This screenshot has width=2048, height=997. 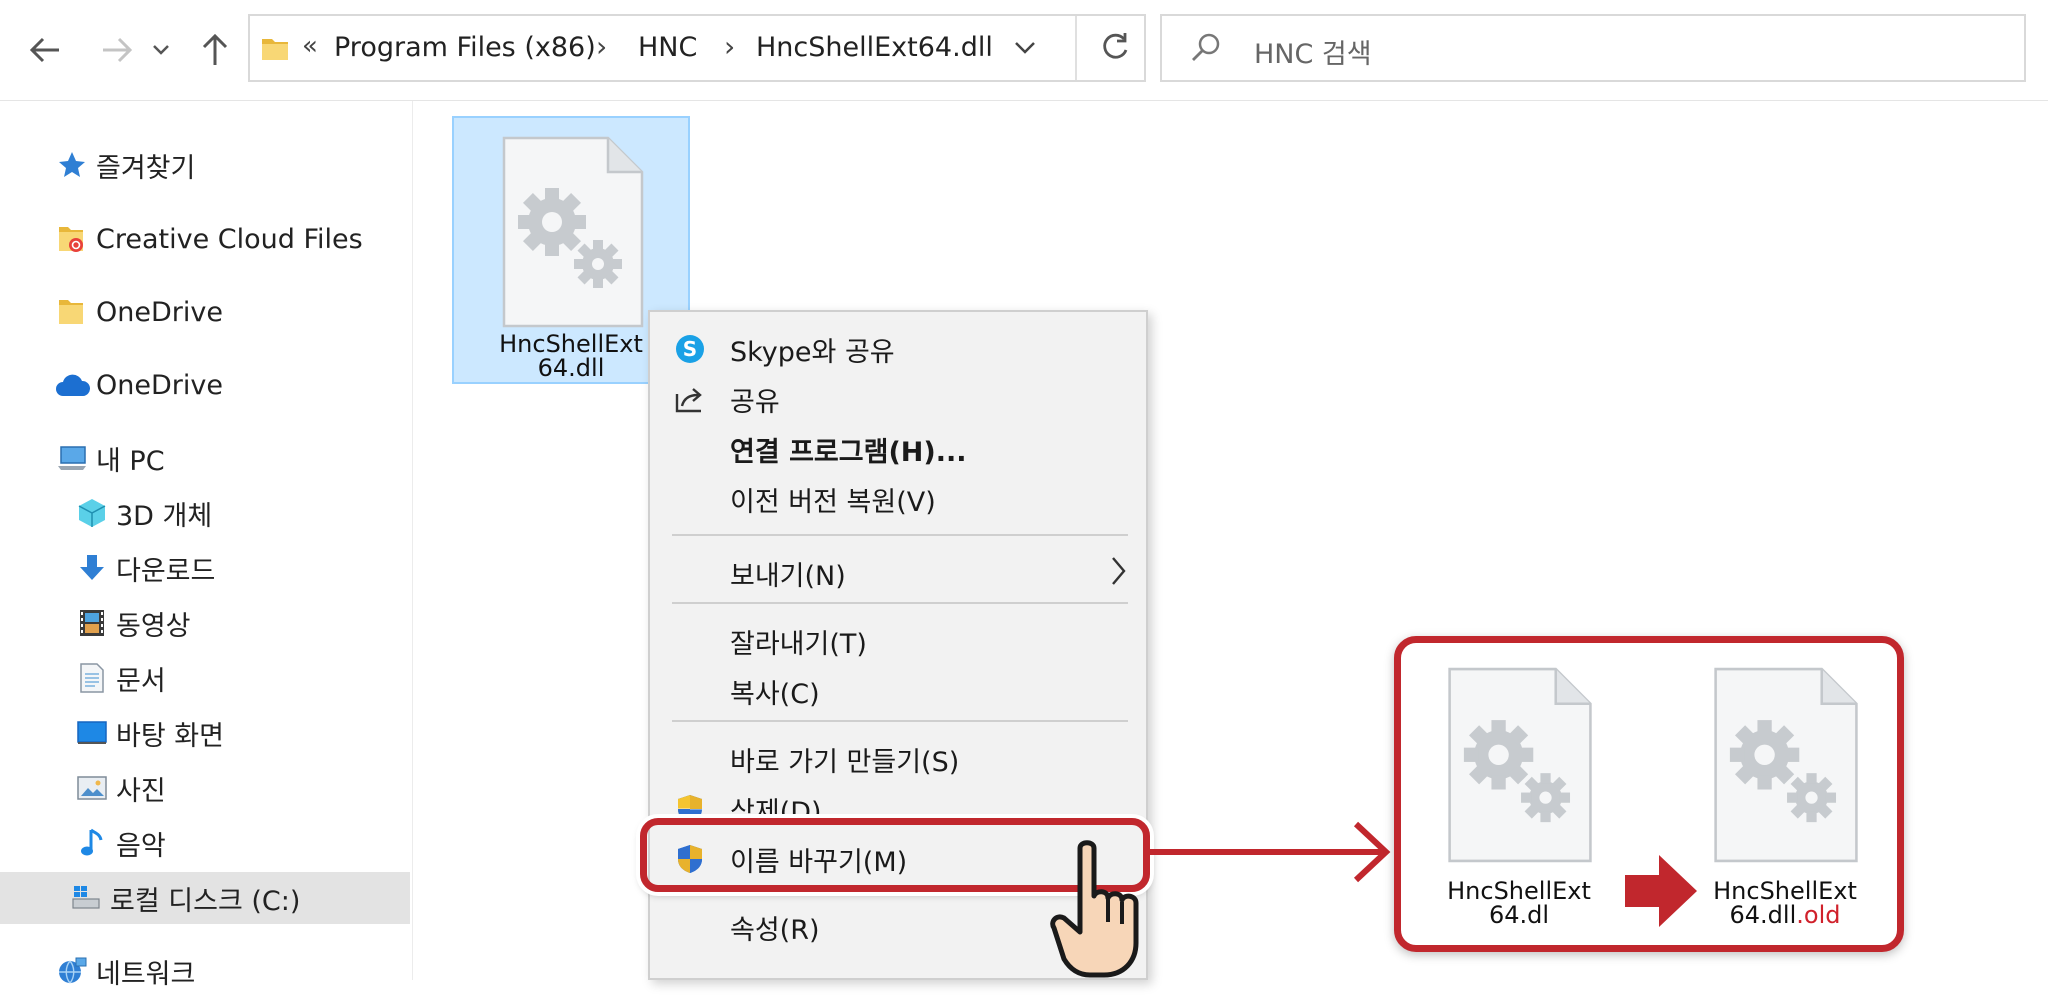 I want to click on rename-result-panel: HncShellExt 64.dl HncShellExt 64.dll.old, so click(x=1649, y=794).